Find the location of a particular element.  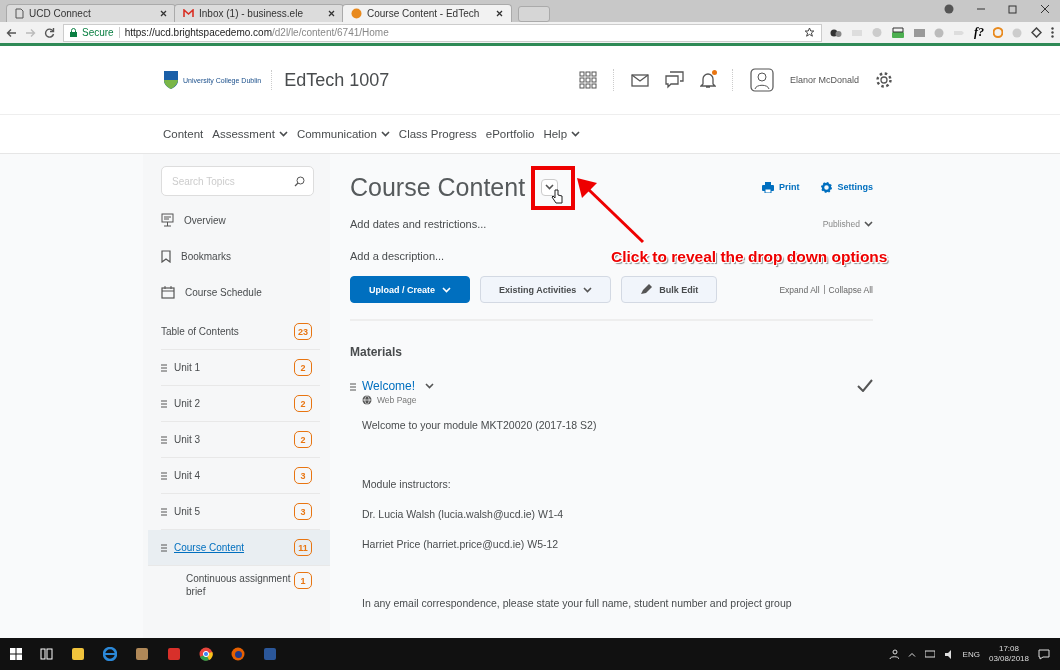

module-label: Unit 1 is located at coordinates (230, 367).